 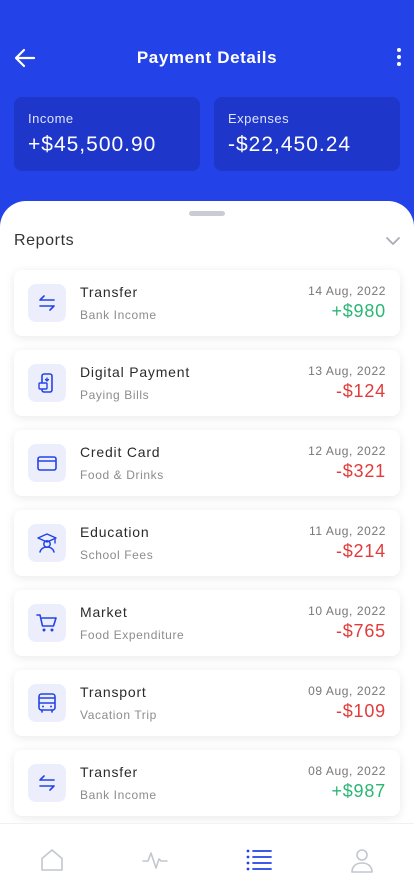 I want to click on transaction-amount: +$980, so click(x=358, y=311).